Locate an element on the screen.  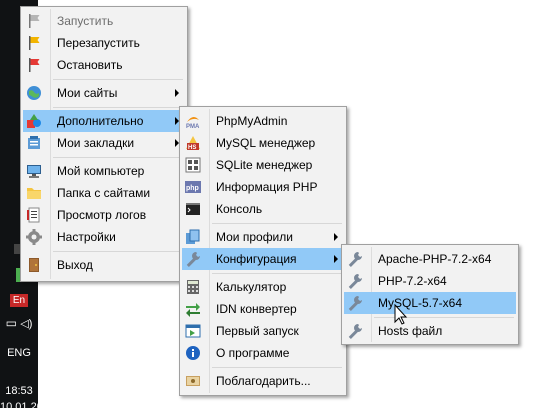
menu-item-label: PhpMyAdmin is located at coordinates (252, 121).